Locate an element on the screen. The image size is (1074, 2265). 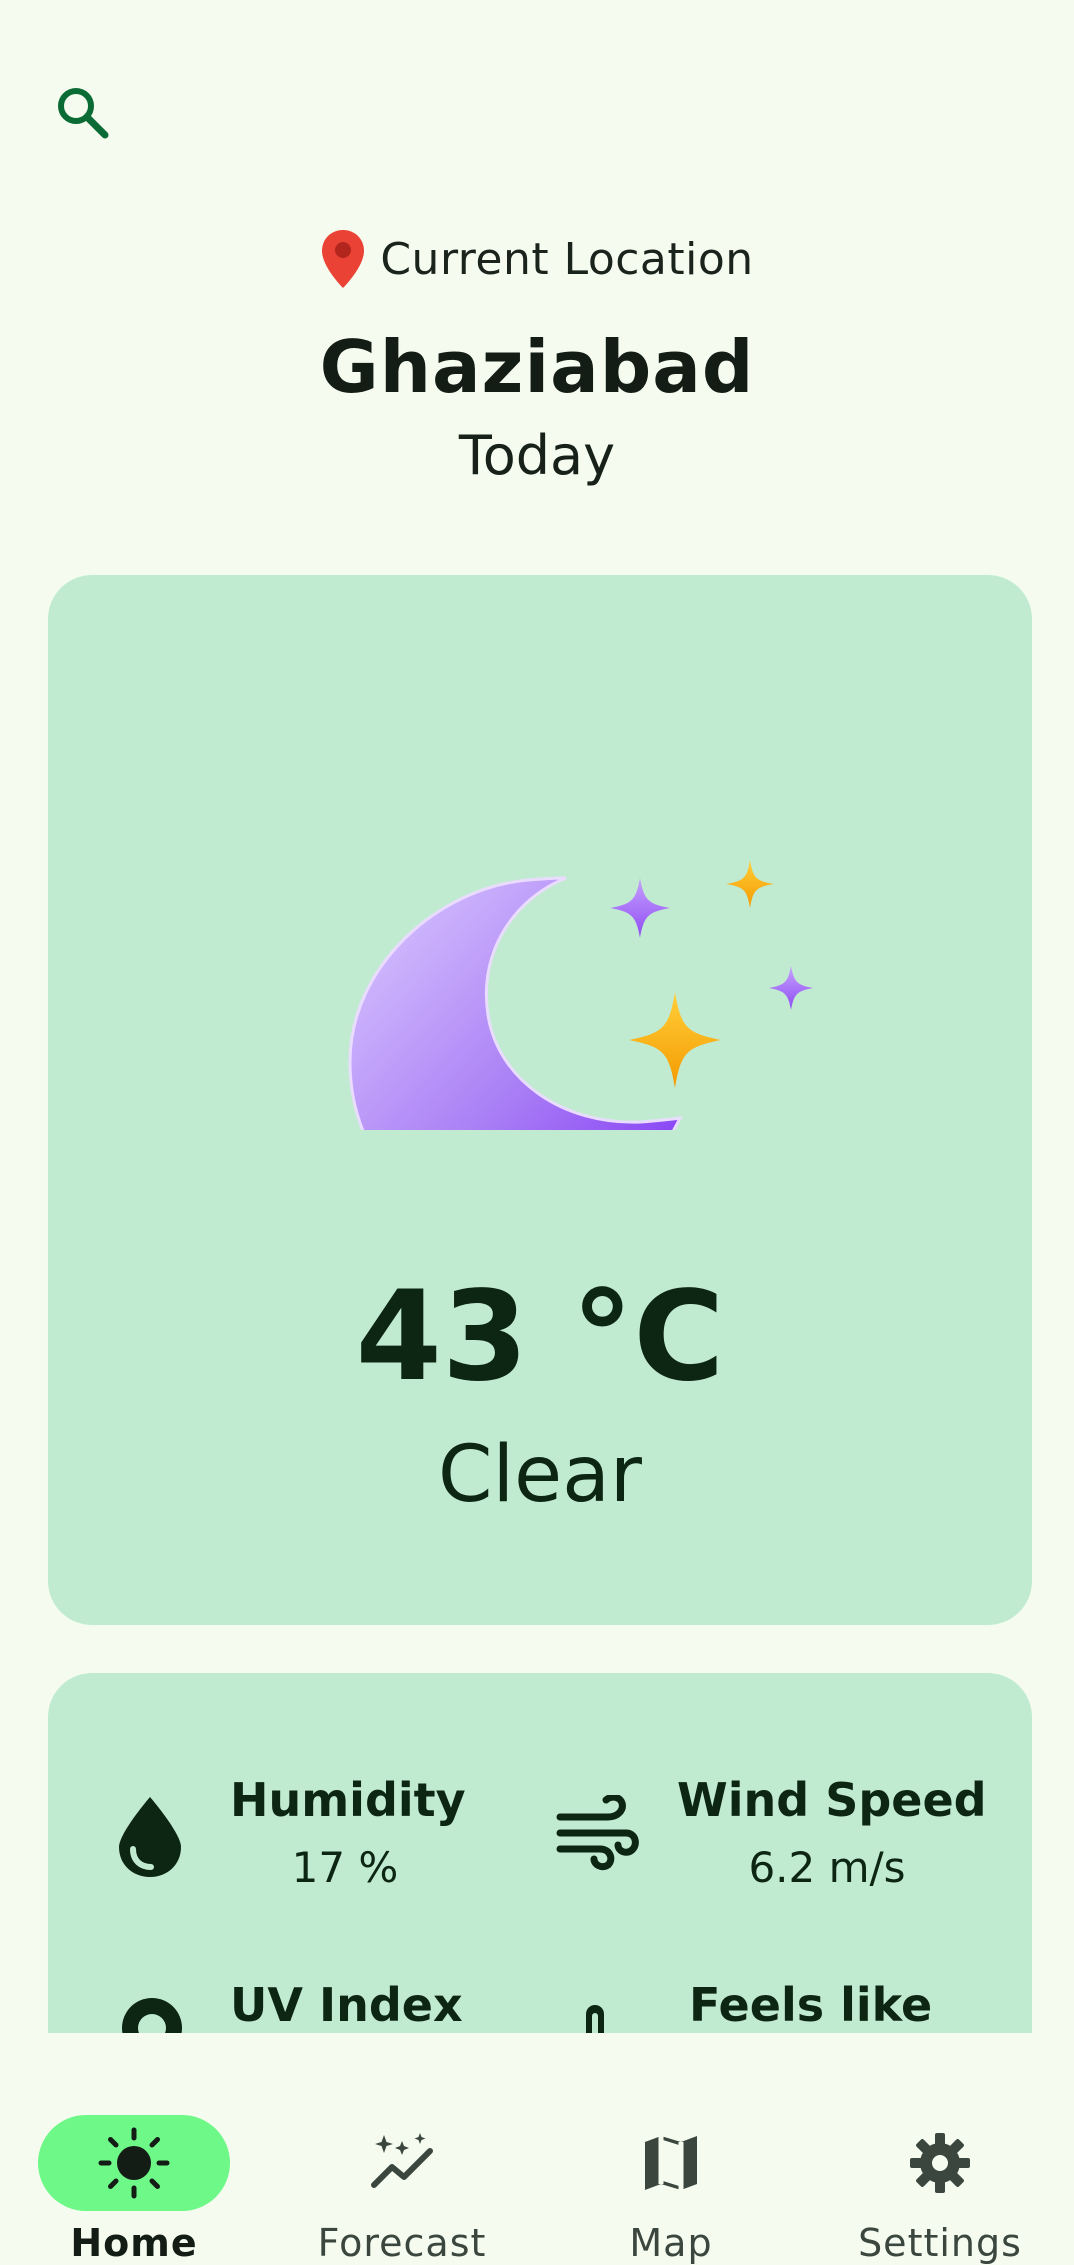
wind-speed-value: 6.2 m/s is located at coordinates (827, 1867).